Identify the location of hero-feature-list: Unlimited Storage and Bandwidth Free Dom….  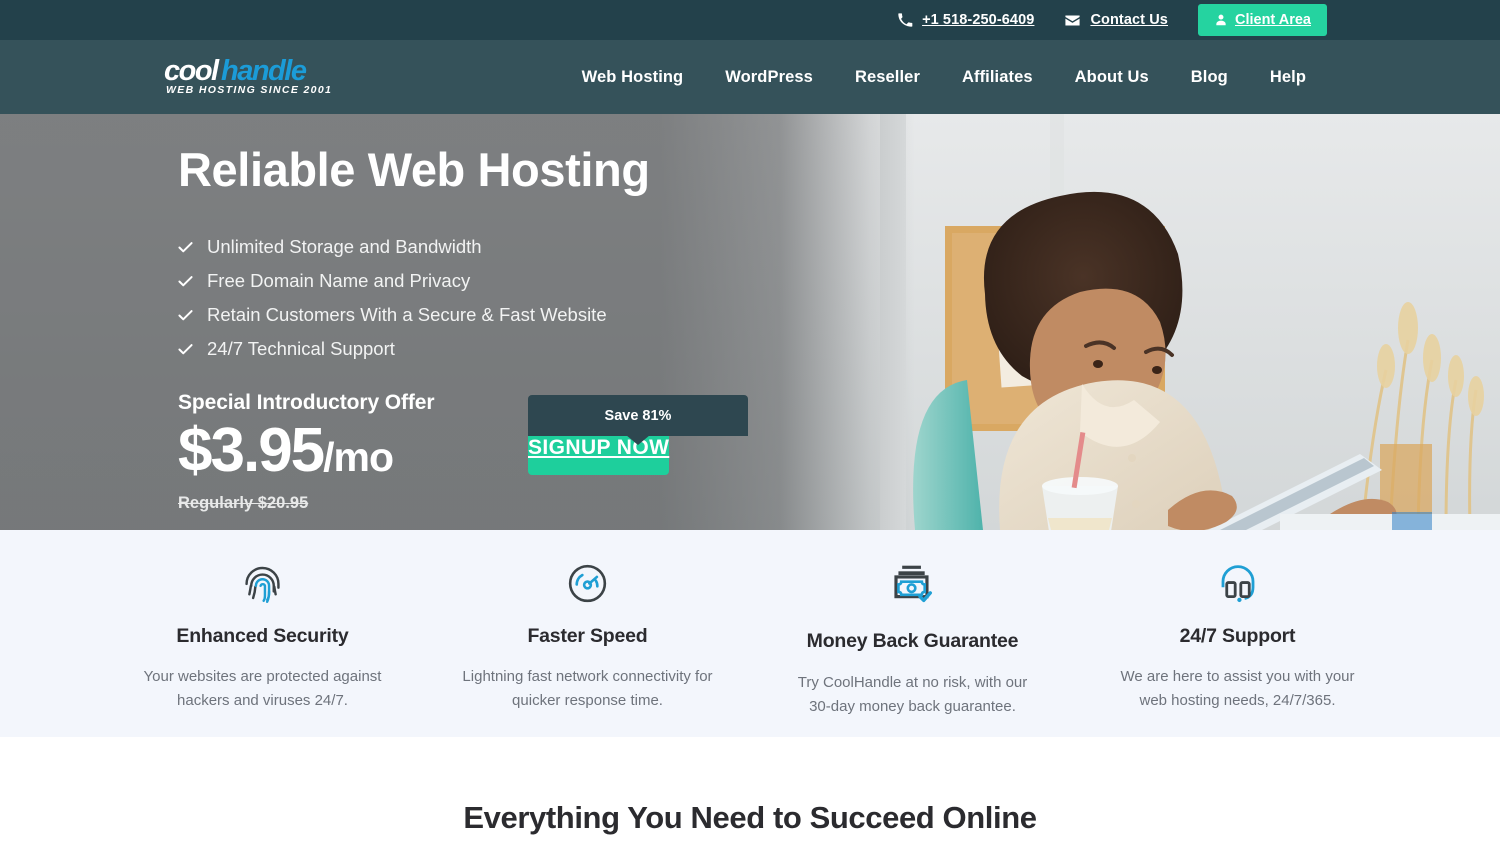
(839, 298).